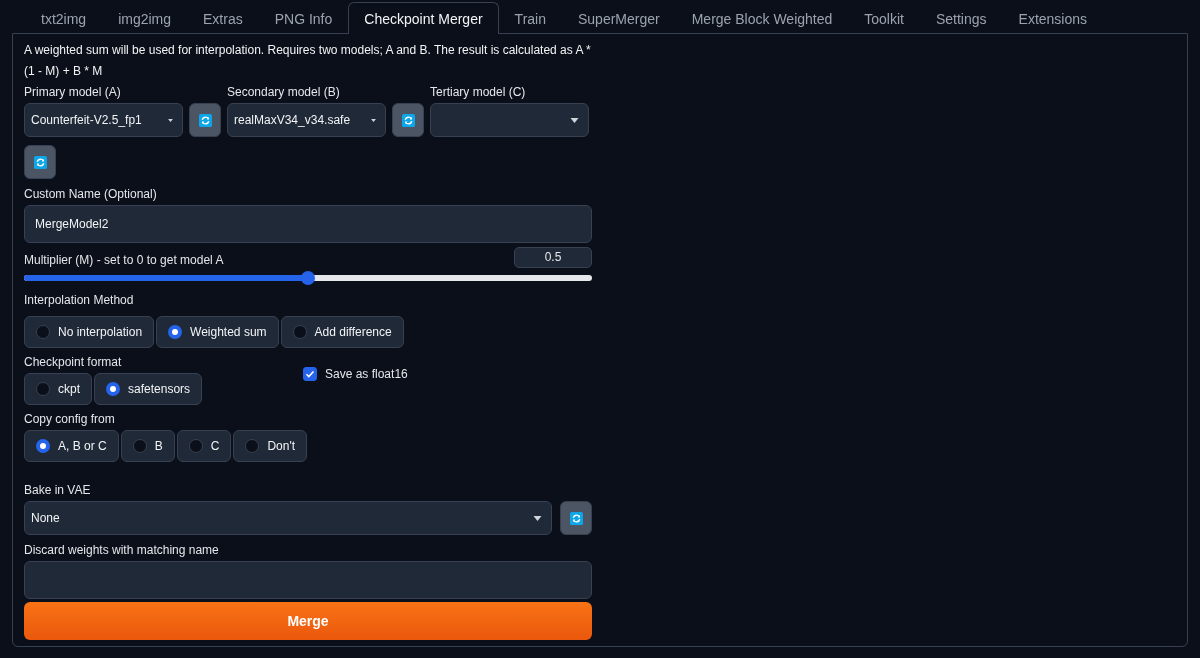  What do you see at coordinates (73, 92) in the screenshot?
I see `field-label: Primary model (A)` at bounding box center [73, 92].